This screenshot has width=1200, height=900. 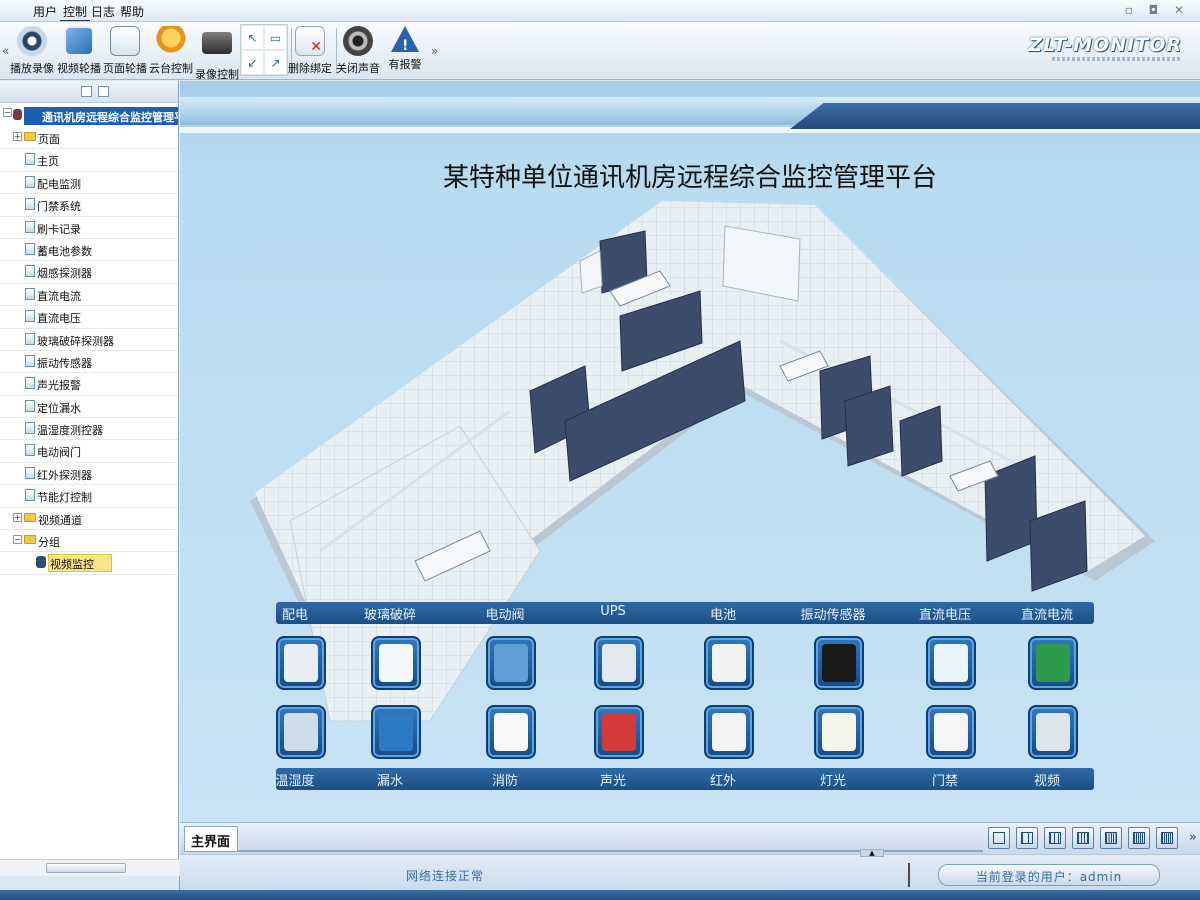 I want to click on tab-main-interface: 主界面, so click(x=211, y=839).